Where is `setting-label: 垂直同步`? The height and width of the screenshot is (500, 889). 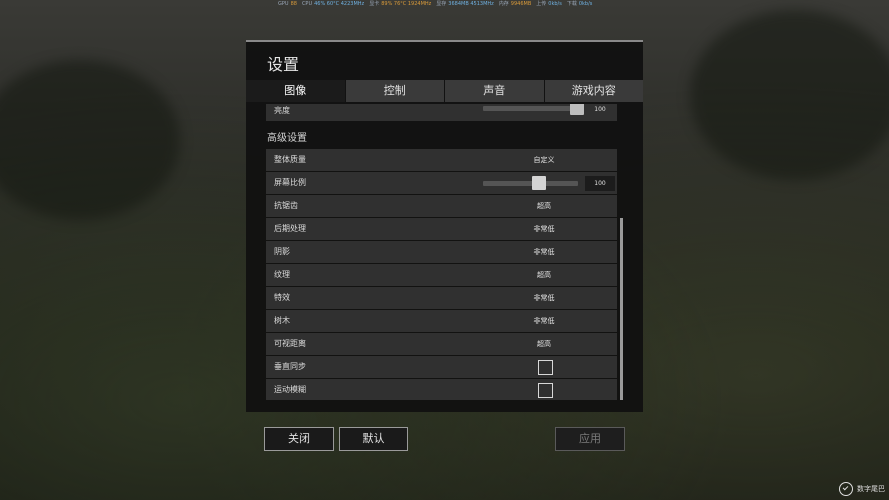
setting-label: 垂直同步 is located at coordinates (290, 366).